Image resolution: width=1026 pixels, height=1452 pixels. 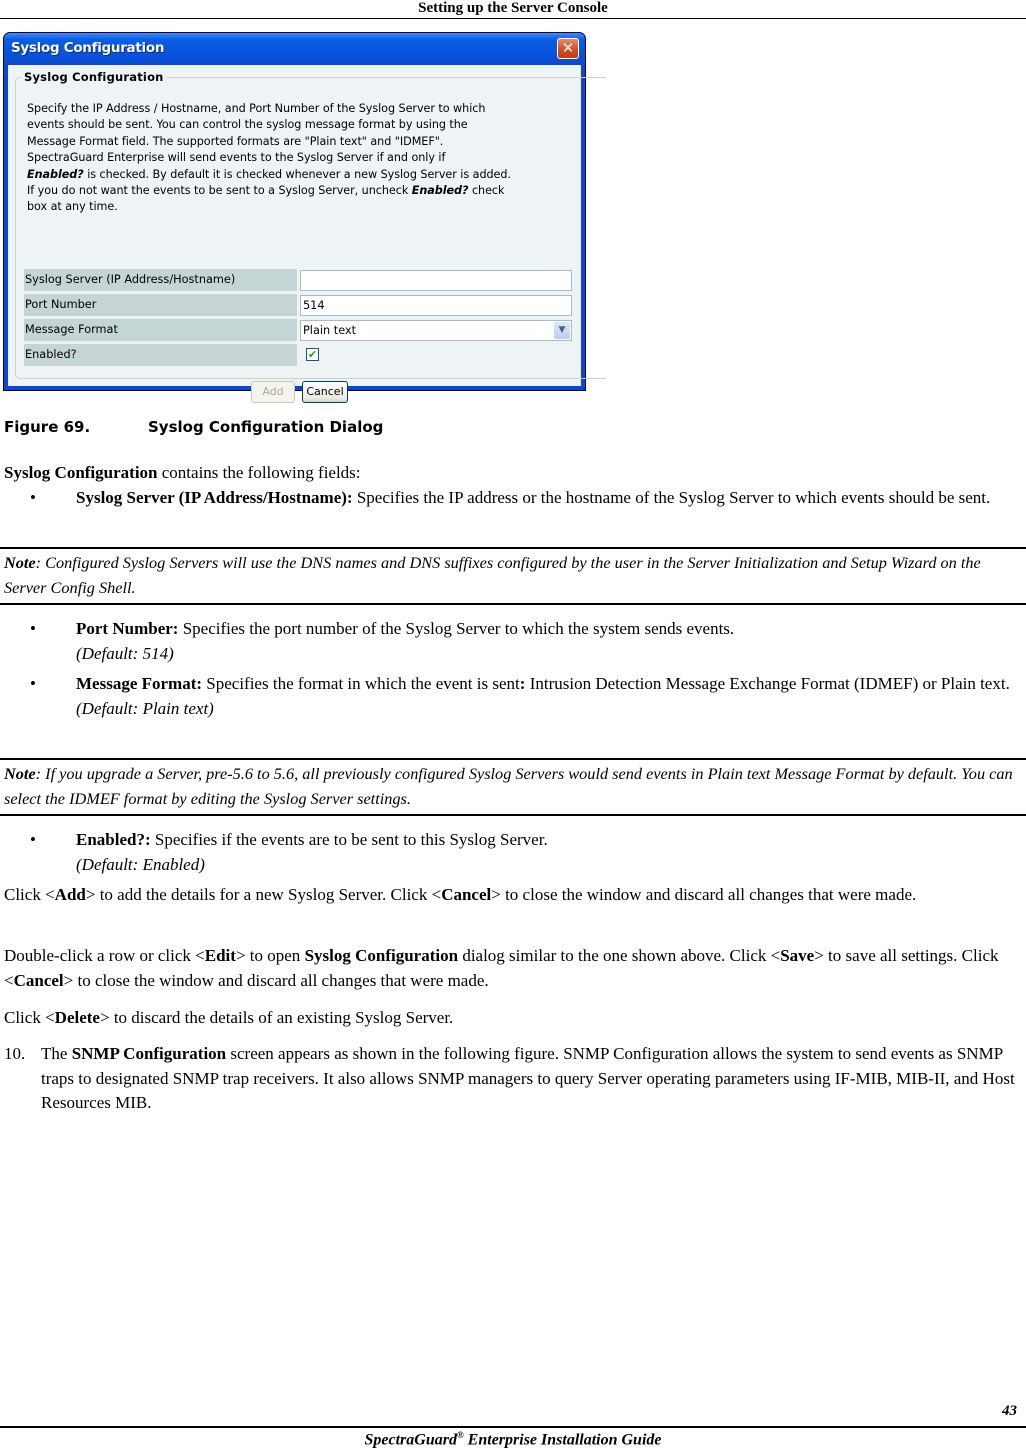 I want to click on format-row: Message Format Plain text ▼, so click(x=298, y=330).